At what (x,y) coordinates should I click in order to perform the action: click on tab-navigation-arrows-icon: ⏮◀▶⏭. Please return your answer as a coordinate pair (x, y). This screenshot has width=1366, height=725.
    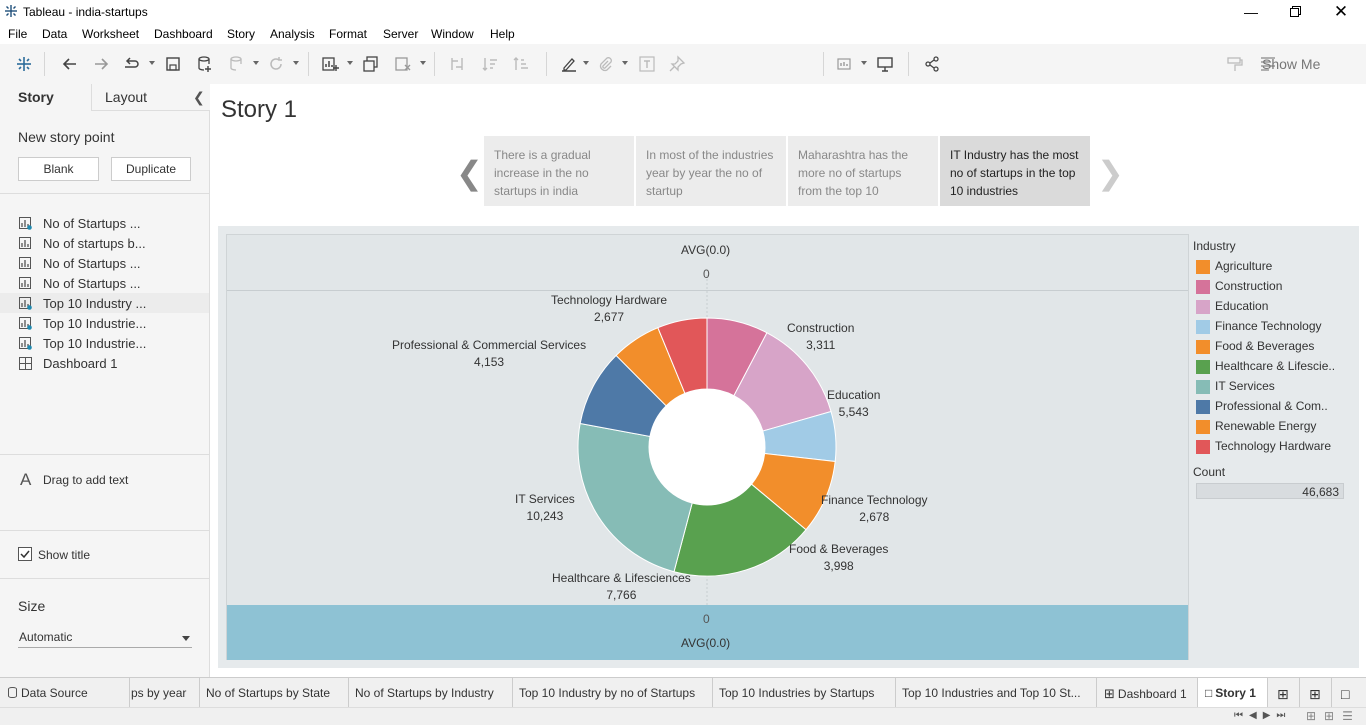
    Looking at the image, I should click on (1262, 715).